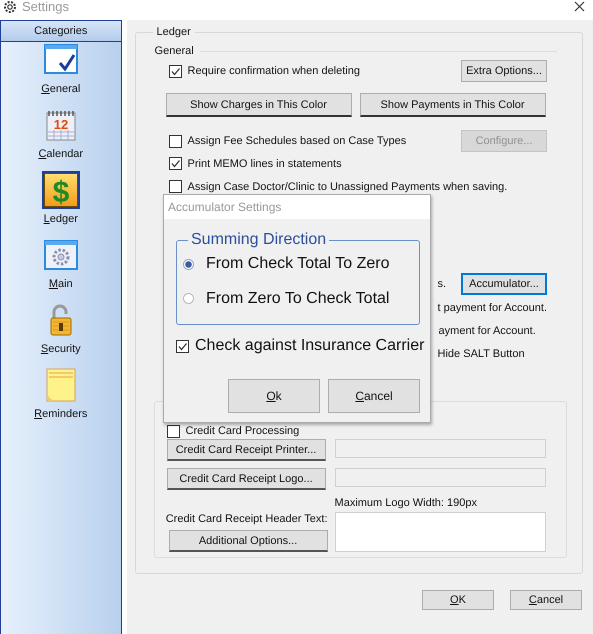  Describe the element at coordinates (225, 207) in the screenshot. I see `dialog-title: Accumulator Settings` at that location.